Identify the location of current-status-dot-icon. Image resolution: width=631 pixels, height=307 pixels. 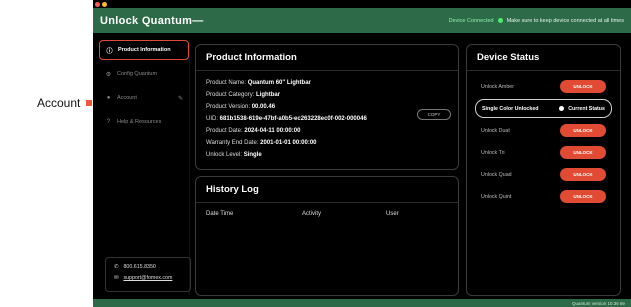
(562, 108).